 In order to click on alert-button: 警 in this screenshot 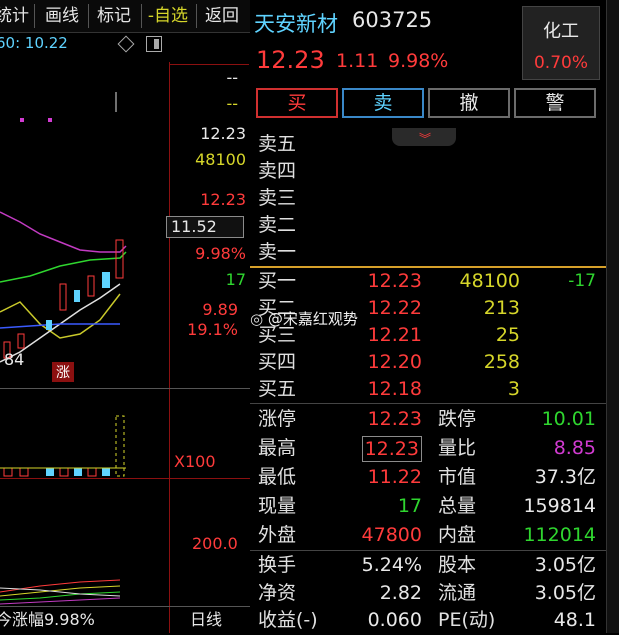, I will do `click(555, 103)`.